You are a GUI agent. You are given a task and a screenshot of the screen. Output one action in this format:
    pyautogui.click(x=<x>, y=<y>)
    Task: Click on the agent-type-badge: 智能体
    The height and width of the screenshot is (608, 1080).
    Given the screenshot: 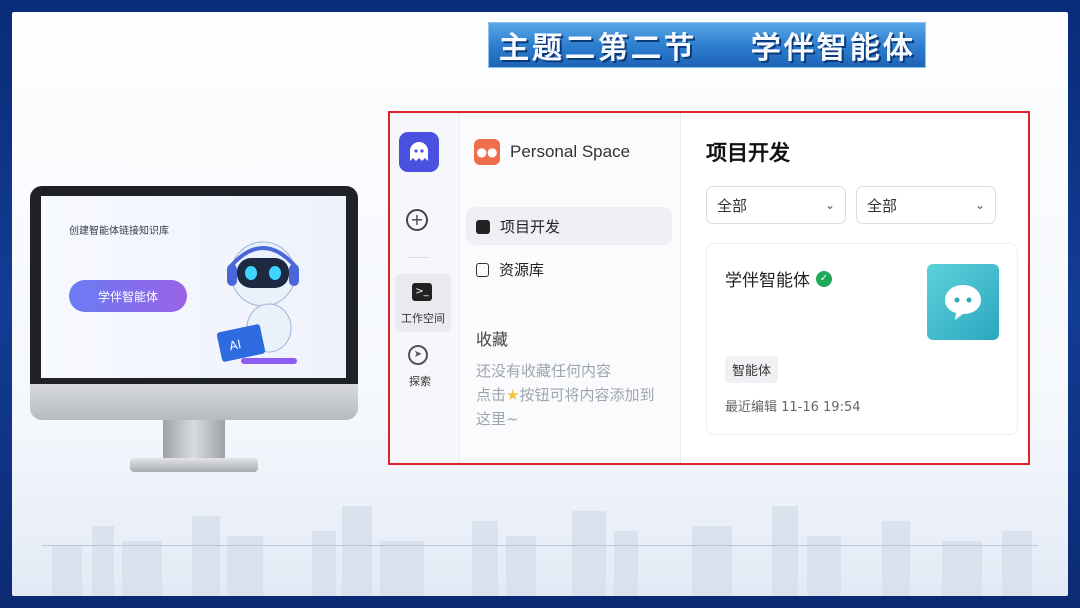 What is the action you would take?
    pyautogui.click(x=752, y=369)
    